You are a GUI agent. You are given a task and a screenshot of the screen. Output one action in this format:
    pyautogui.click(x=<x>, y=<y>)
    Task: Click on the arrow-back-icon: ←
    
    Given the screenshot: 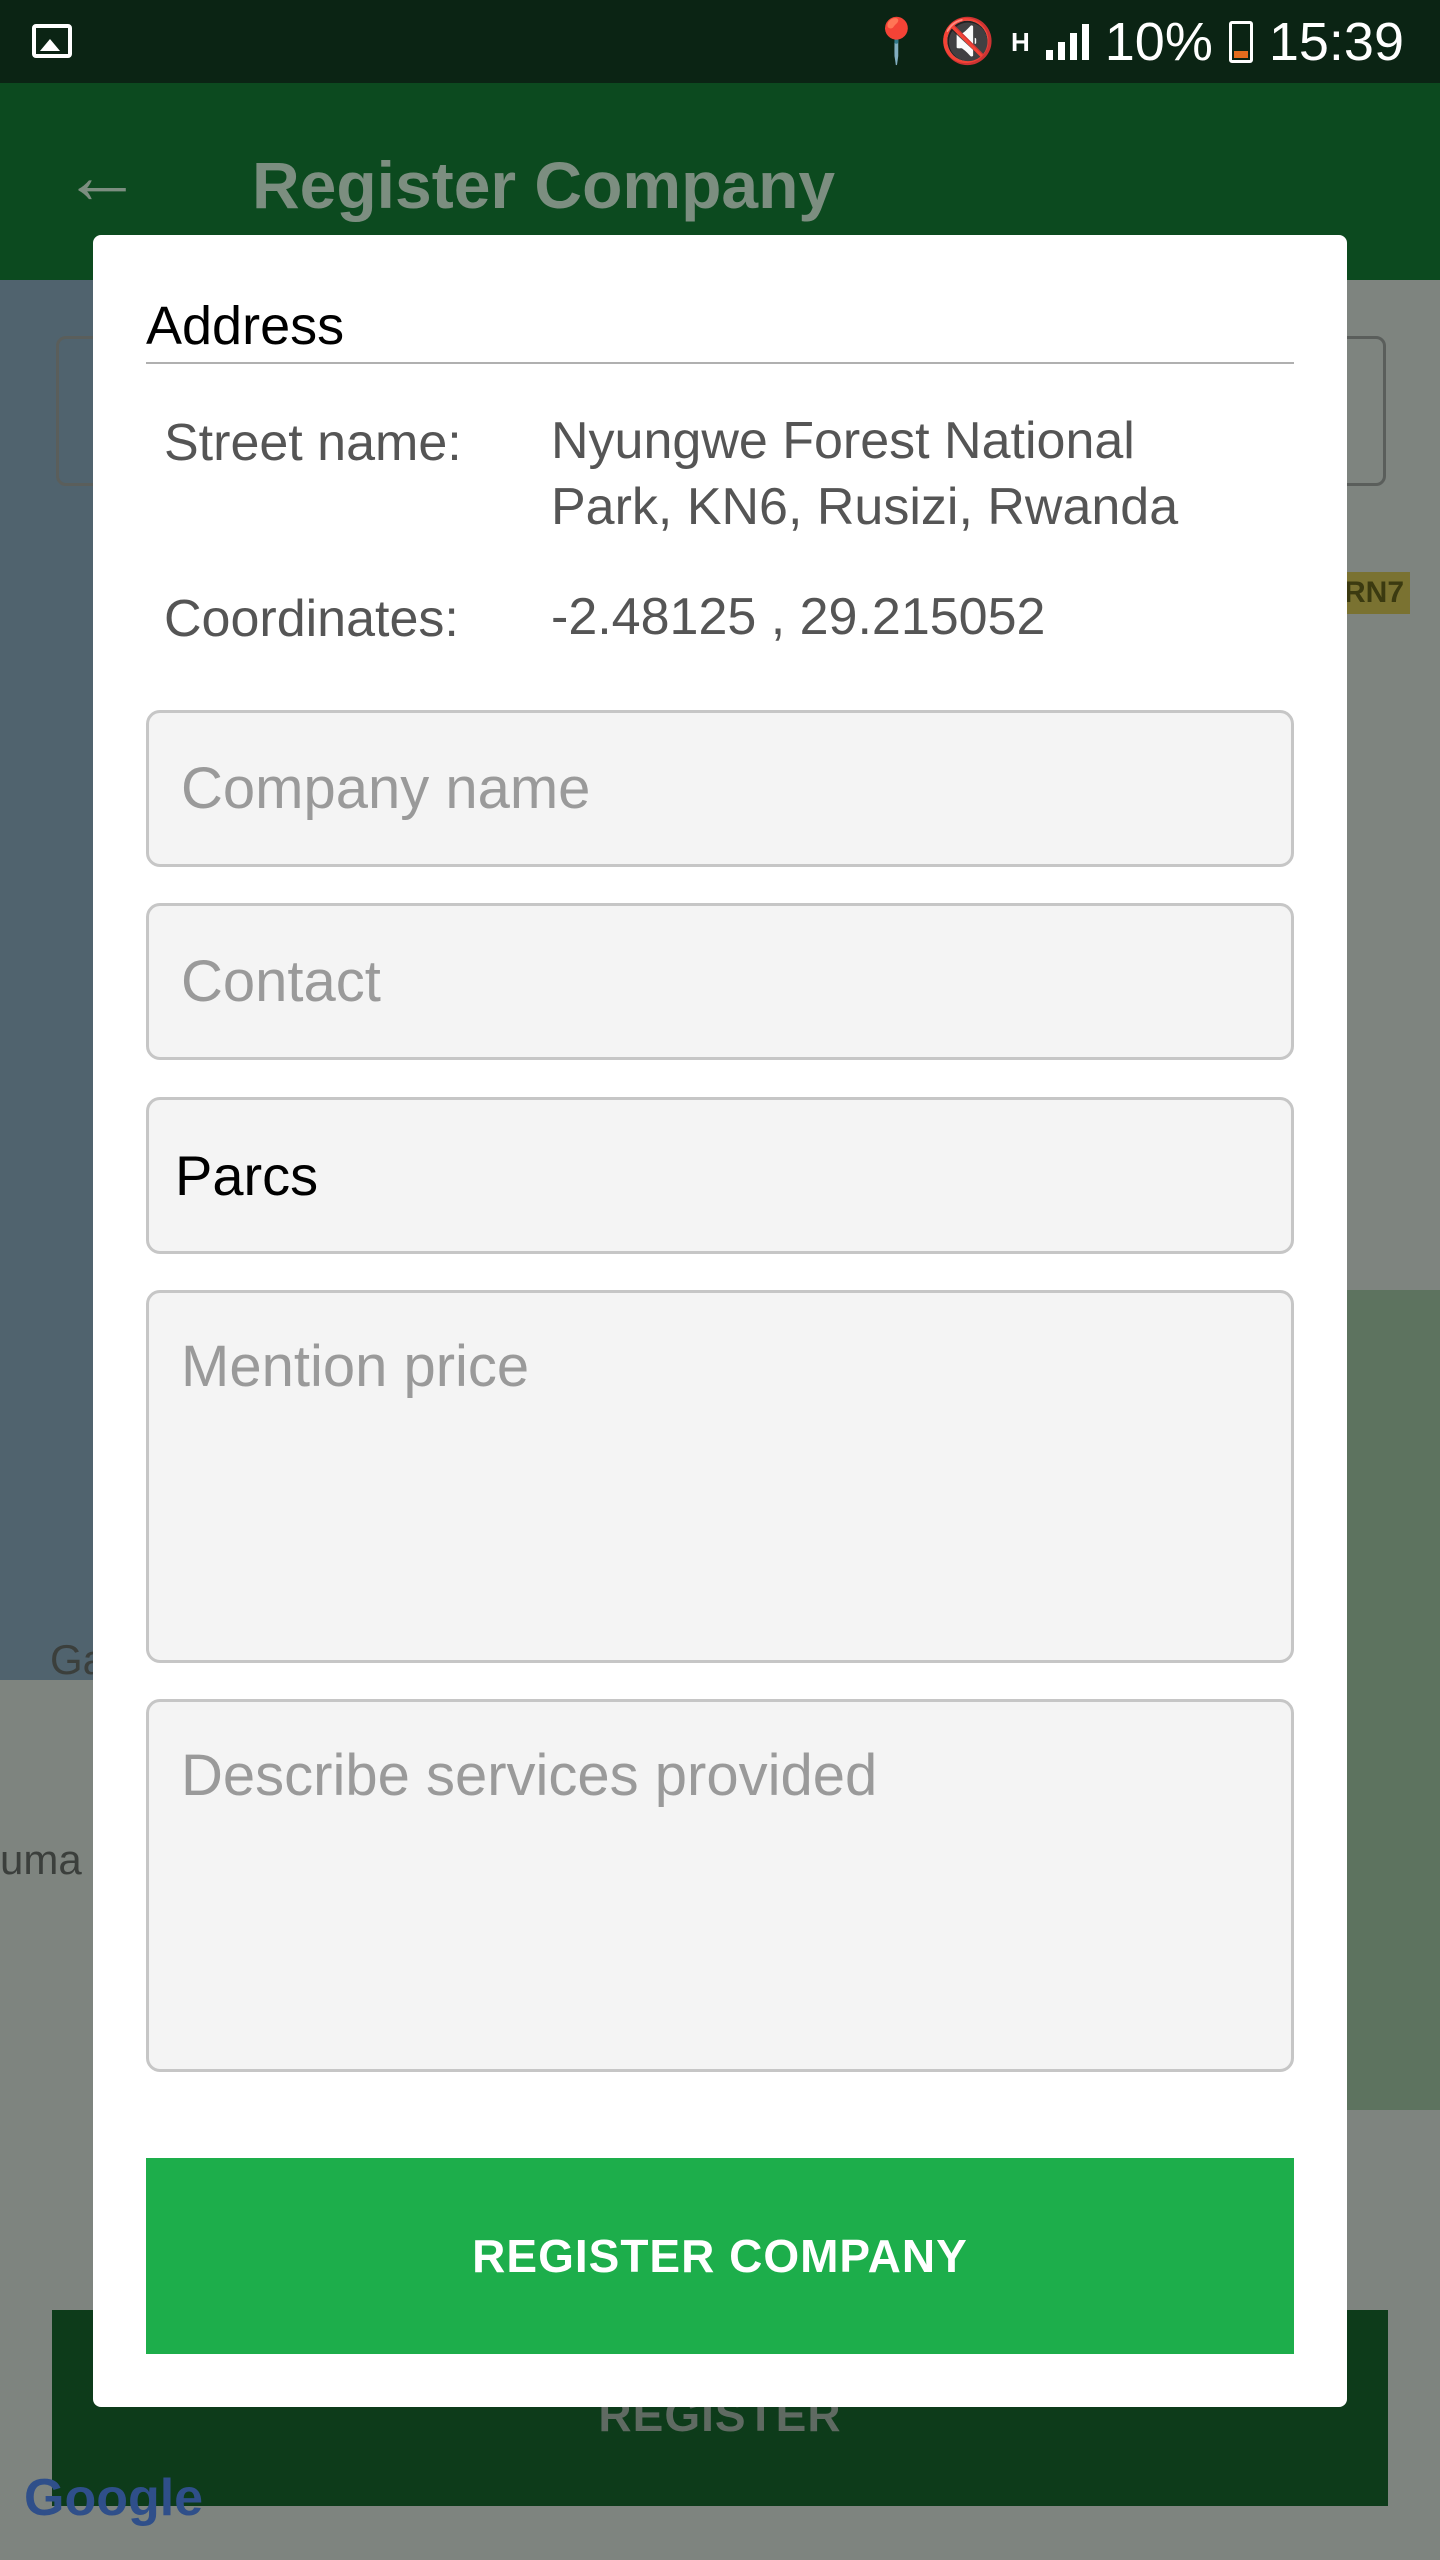 What is the action you would take?
    pyautogui.click(x=102, y=176)
    